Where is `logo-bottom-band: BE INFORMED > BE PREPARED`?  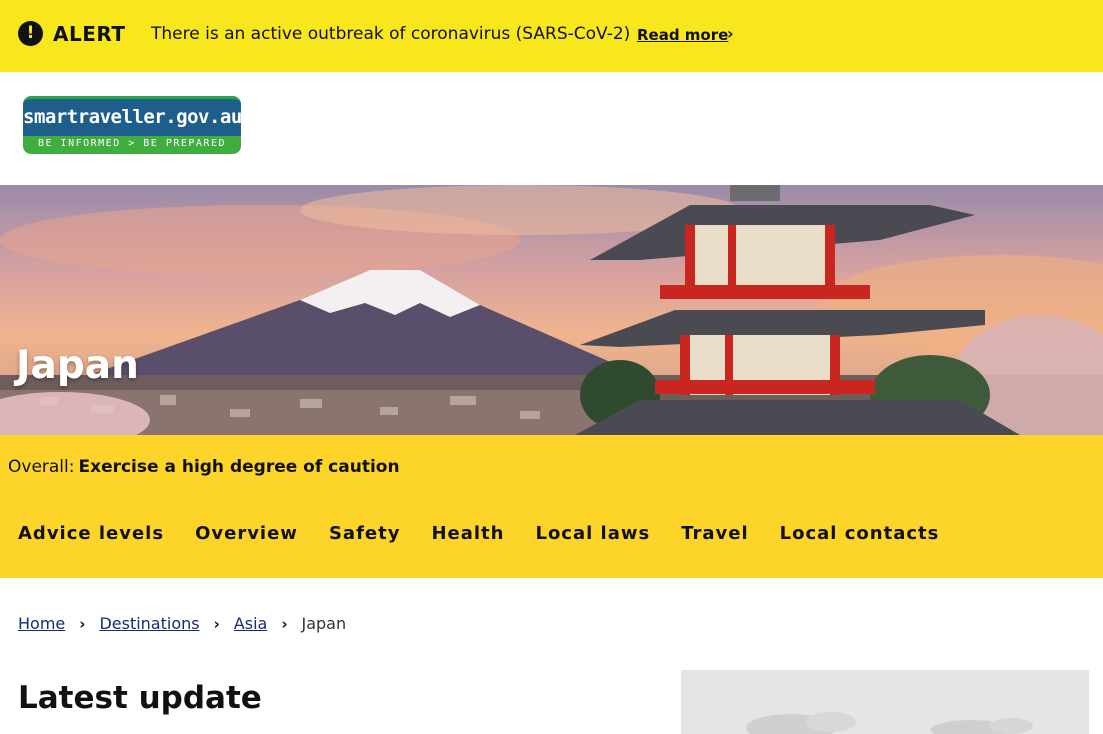 logo-bottom-band: BE INFORMED > BE PREPARED is located at coordinates (132, 145).